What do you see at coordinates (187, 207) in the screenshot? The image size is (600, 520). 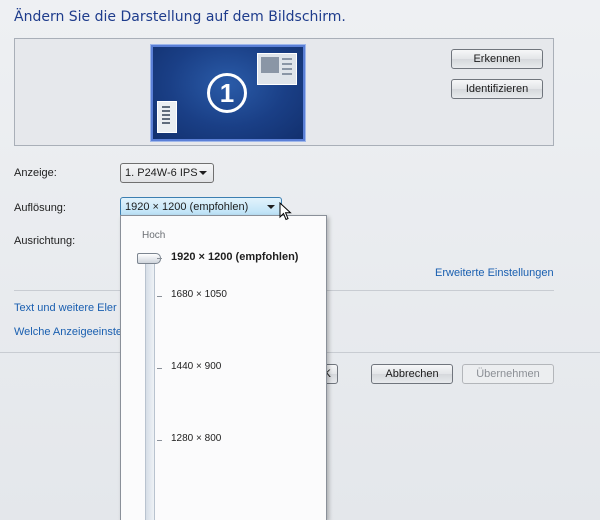 I see `resolution-select-value: 1920 × 1200 (empfohlen)` at bounding box center [187, 207].